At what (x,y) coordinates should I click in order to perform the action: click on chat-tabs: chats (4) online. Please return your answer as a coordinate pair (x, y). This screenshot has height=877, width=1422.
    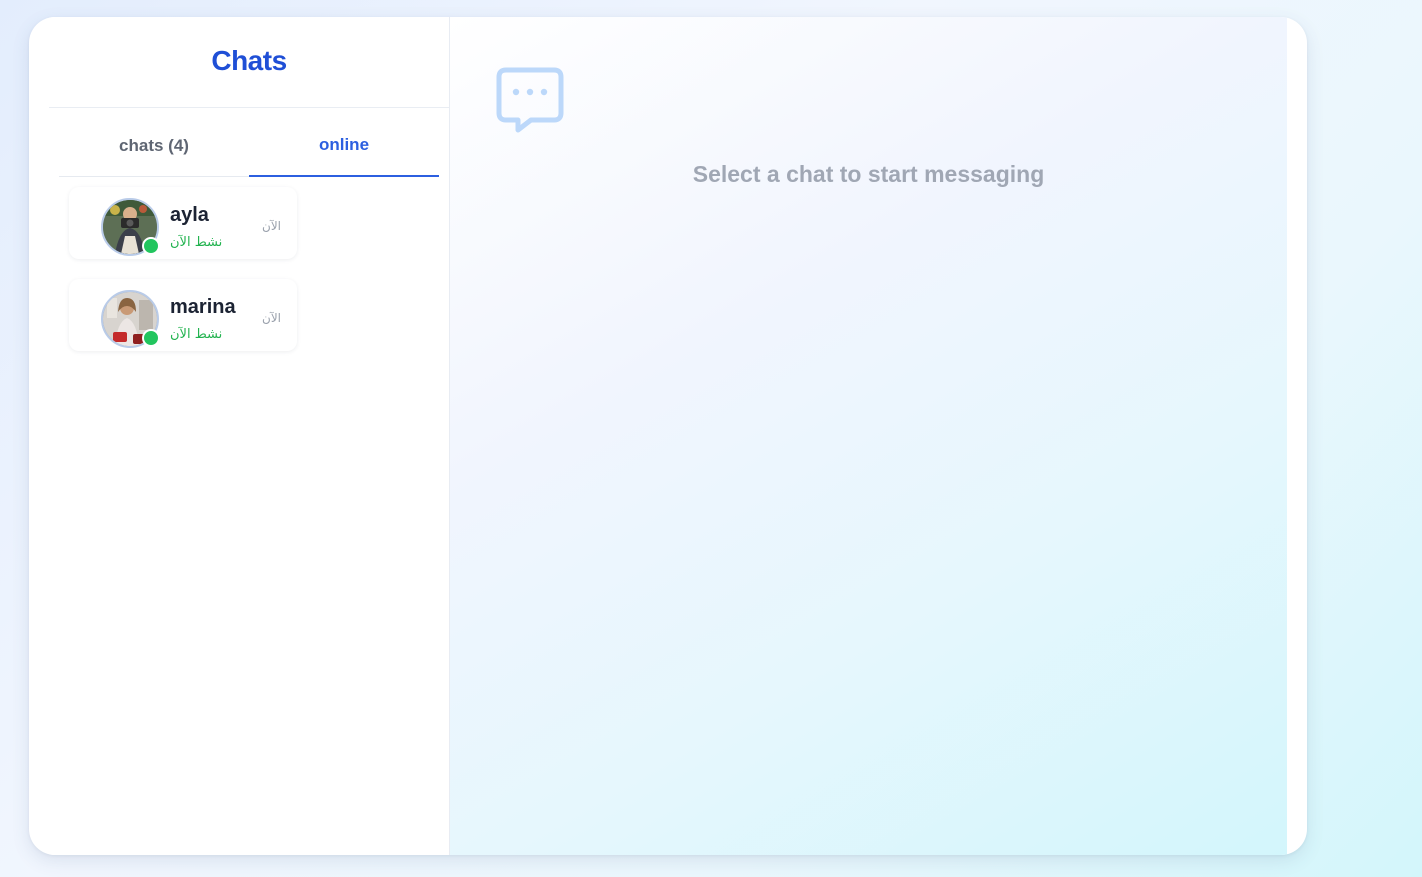
    Looking at the image, I should click on (249, 142).